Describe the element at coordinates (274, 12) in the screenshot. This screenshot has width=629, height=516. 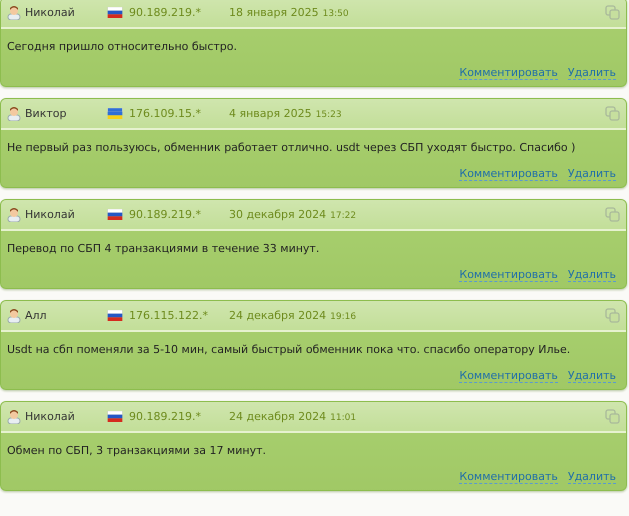
I see `review-date: 18 января 2025` at that location.